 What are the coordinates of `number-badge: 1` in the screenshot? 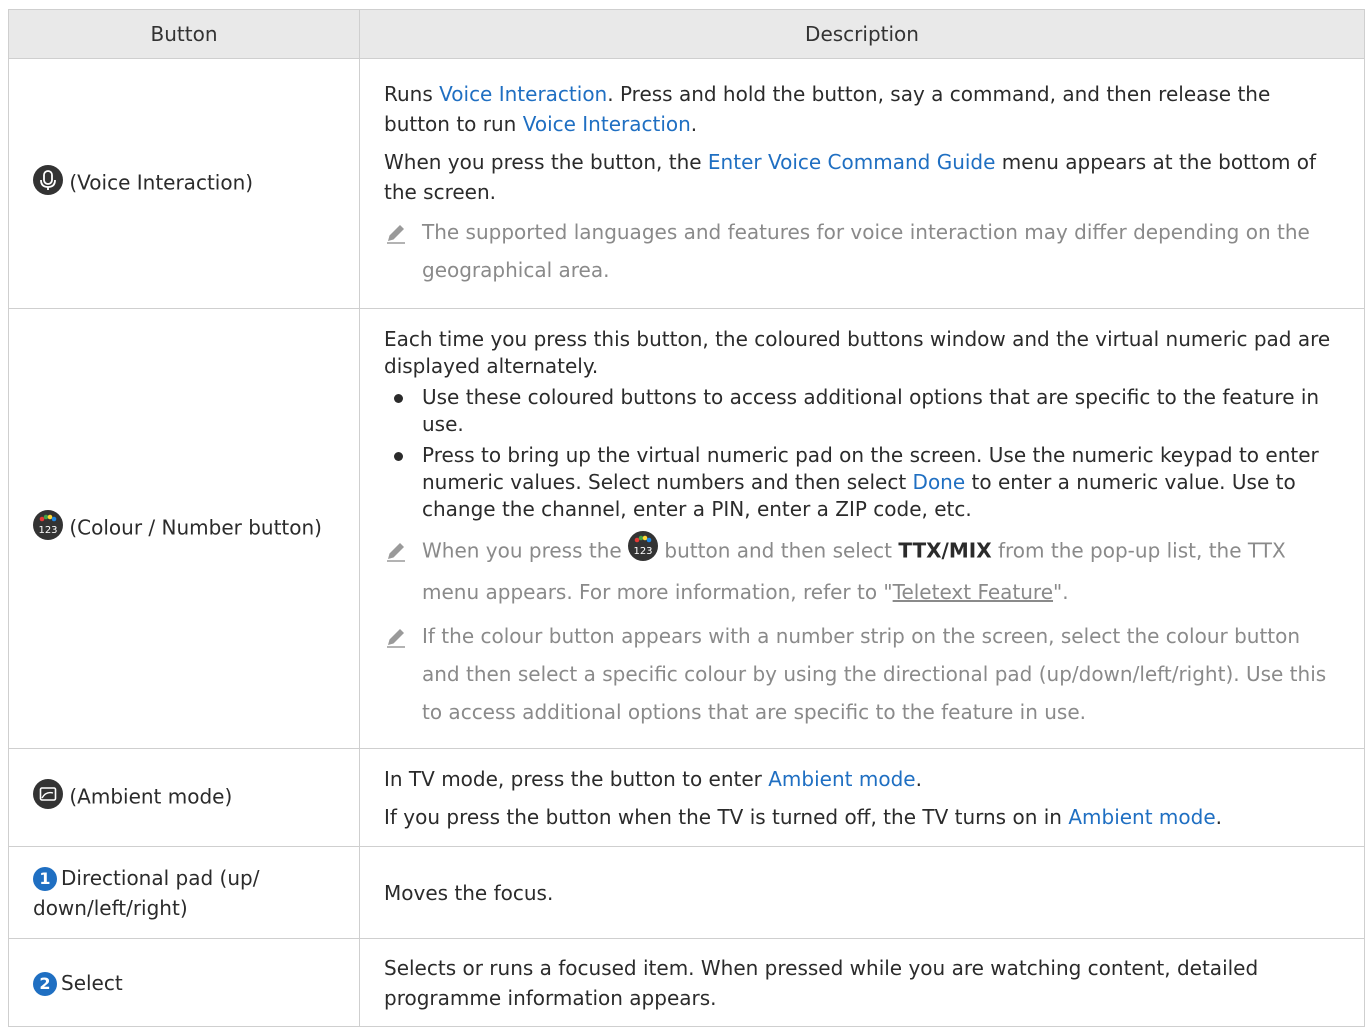 It's located at (45, 879).